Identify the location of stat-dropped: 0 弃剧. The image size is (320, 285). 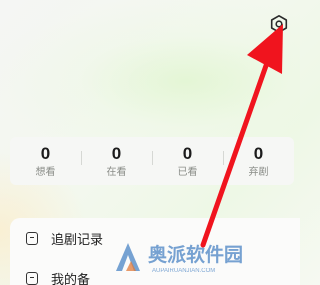
(258, 161).